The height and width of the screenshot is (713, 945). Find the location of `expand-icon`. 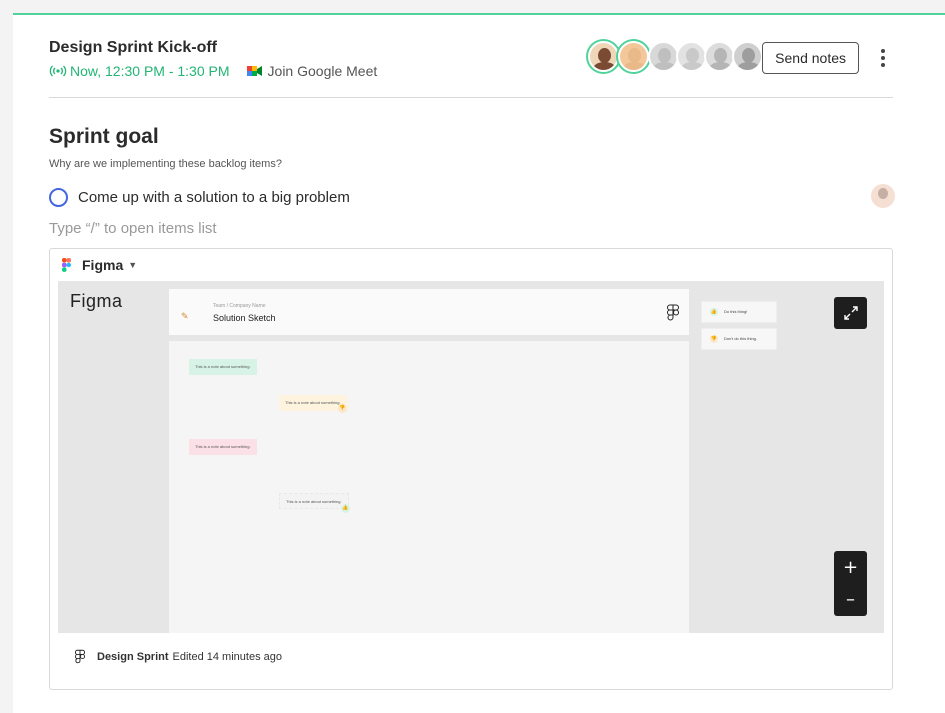

expand-icon is located at coordinates (850, 313).